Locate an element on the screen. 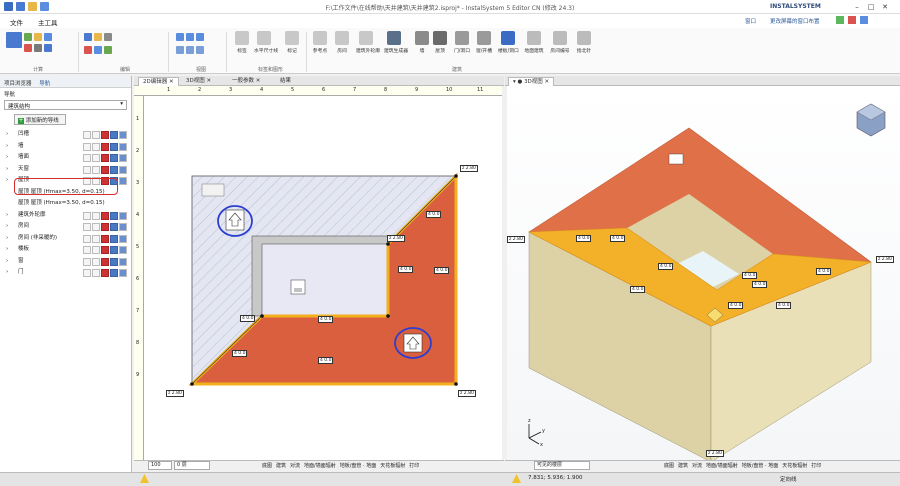 This screenshot has height=486, width=900. view-tab: 对流 is located at coordinates (697, 465).